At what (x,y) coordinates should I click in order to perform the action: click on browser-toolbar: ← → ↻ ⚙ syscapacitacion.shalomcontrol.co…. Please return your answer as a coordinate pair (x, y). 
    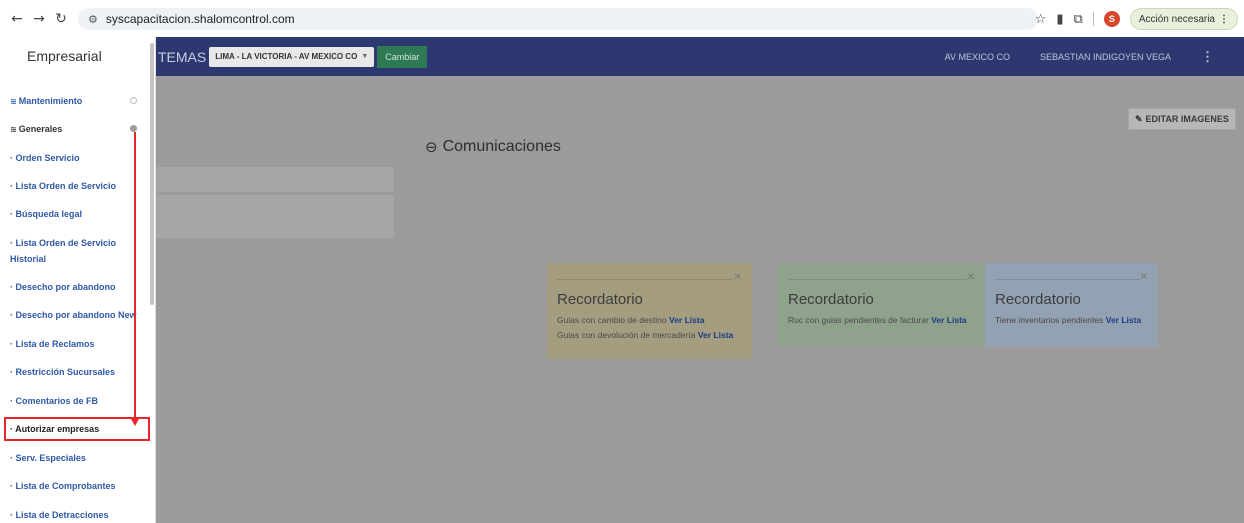
    Looking at the image, I should click on (622, 18).